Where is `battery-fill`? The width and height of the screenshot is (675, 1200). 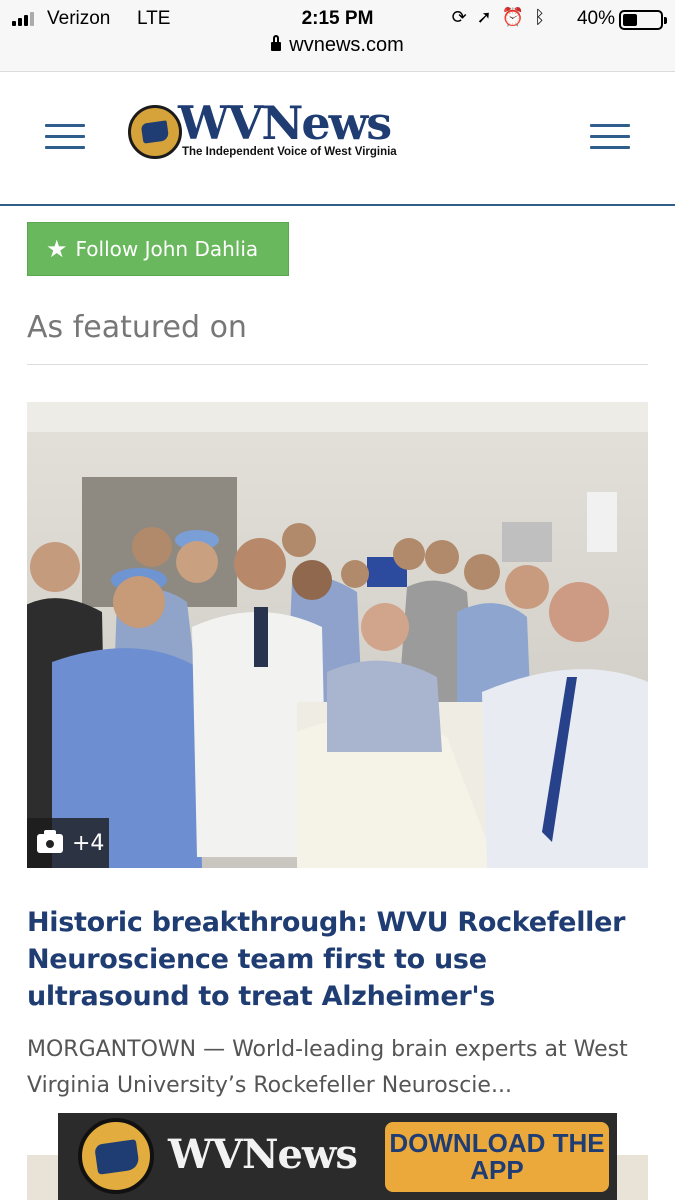 battery-fill is located at coordinates (630, 20).